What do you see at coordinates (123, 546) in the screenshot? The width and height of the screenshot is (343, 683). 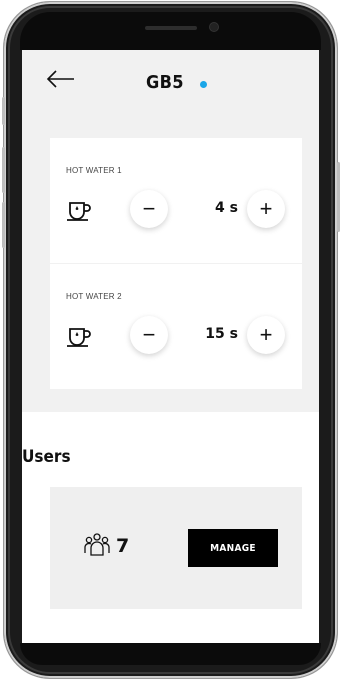 I see `users-count: 7` at bounding box center [123, 546].